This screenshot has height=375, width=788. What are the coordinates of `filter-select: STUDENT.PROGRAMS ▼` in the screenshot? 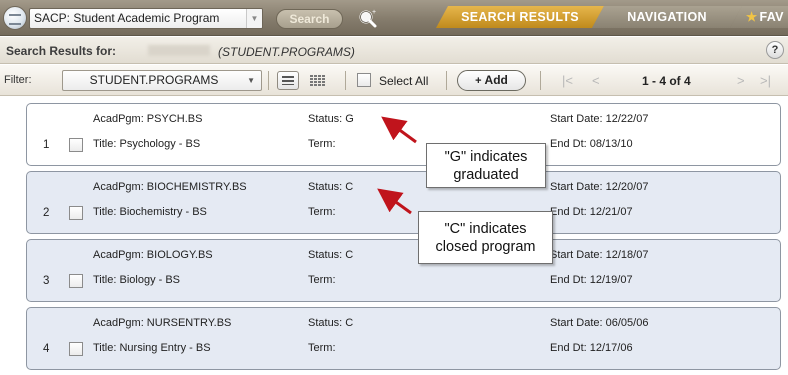 It's located at (162, 80).